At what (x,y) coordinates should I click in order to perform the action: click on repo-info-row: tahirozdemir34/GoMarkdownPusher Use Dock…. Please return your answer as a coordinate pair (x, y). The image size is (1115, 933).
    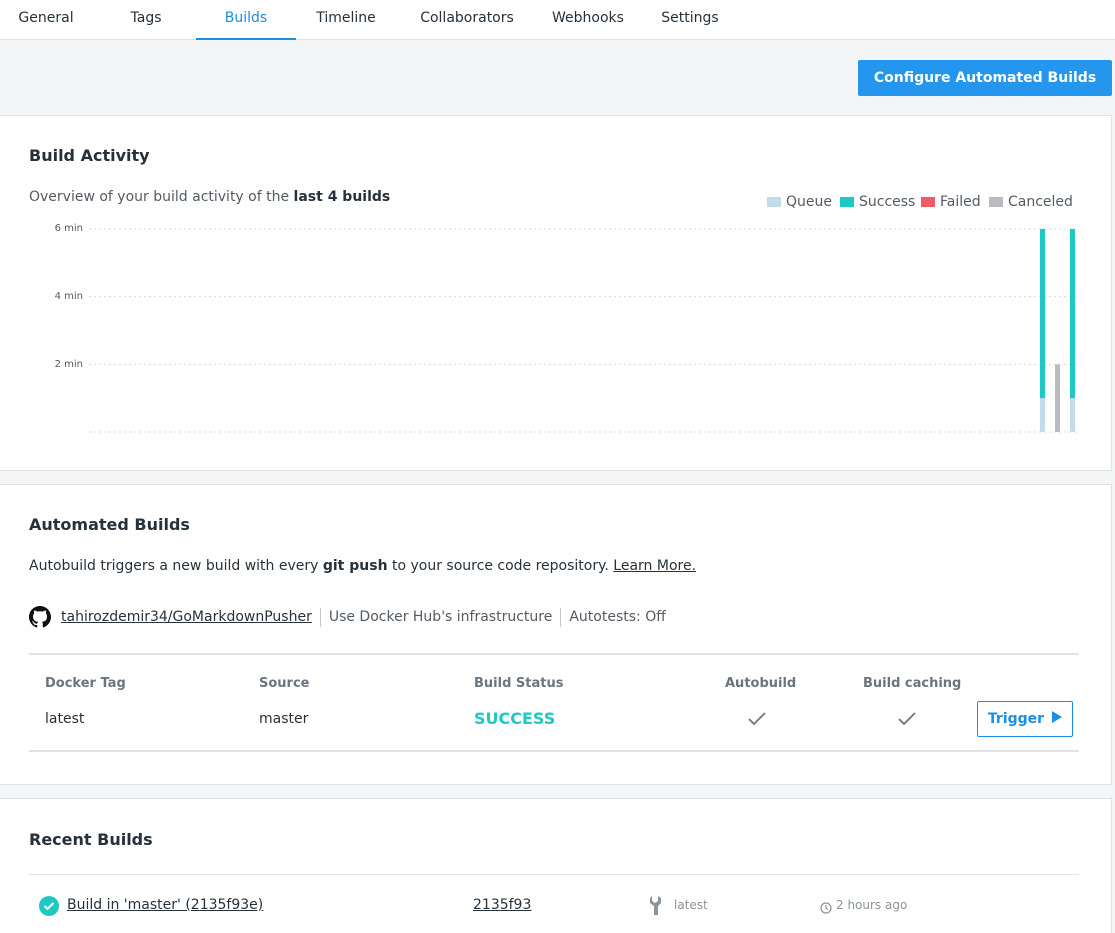
    Looking at the image, I should click on (347, 617).